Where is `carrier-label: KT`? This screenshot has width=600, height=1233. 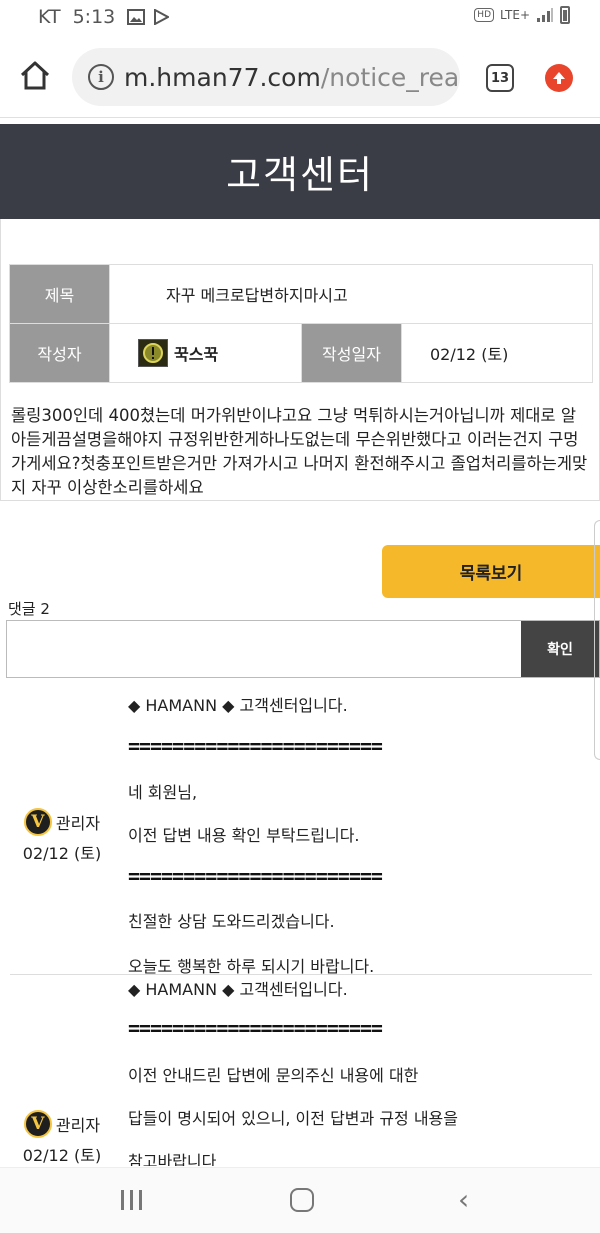 carrier-label: KT is located at coordinates (49, 17).